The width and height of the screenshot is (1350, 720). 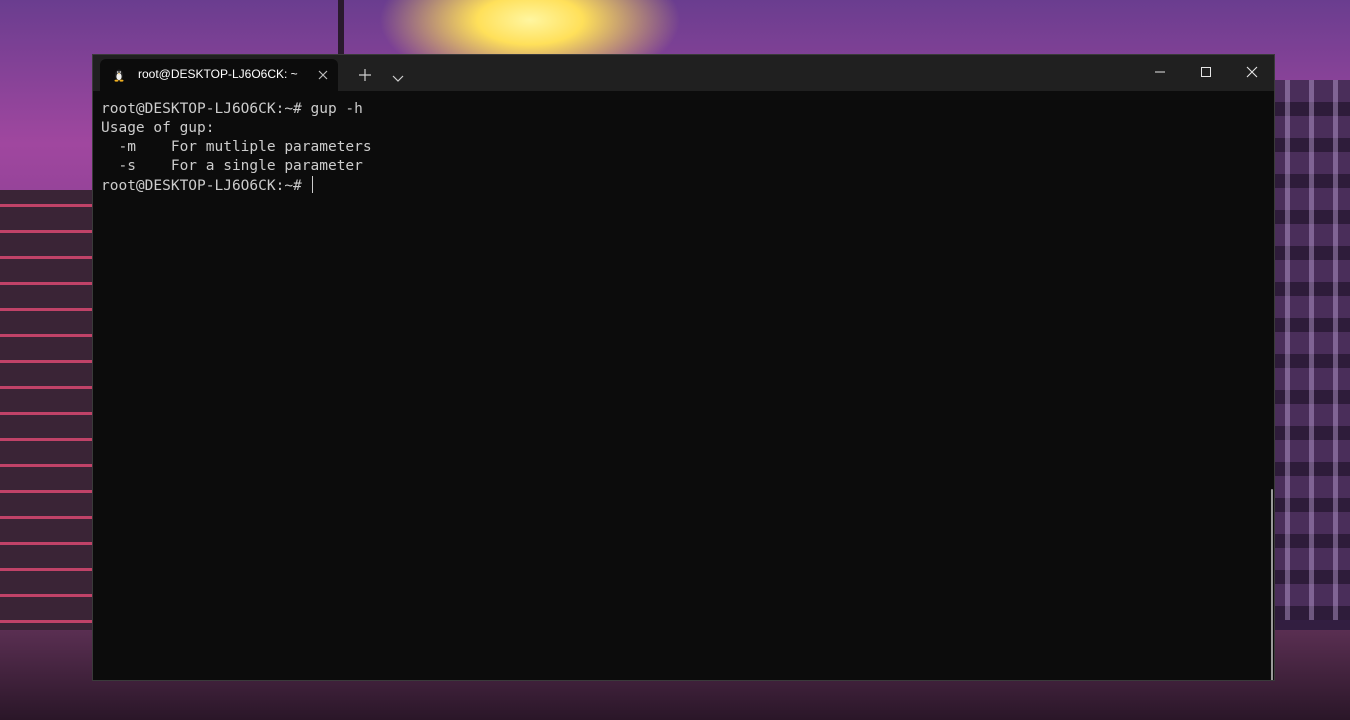 I want to click on linux-penguin-icon, so click(x=119, y=75).